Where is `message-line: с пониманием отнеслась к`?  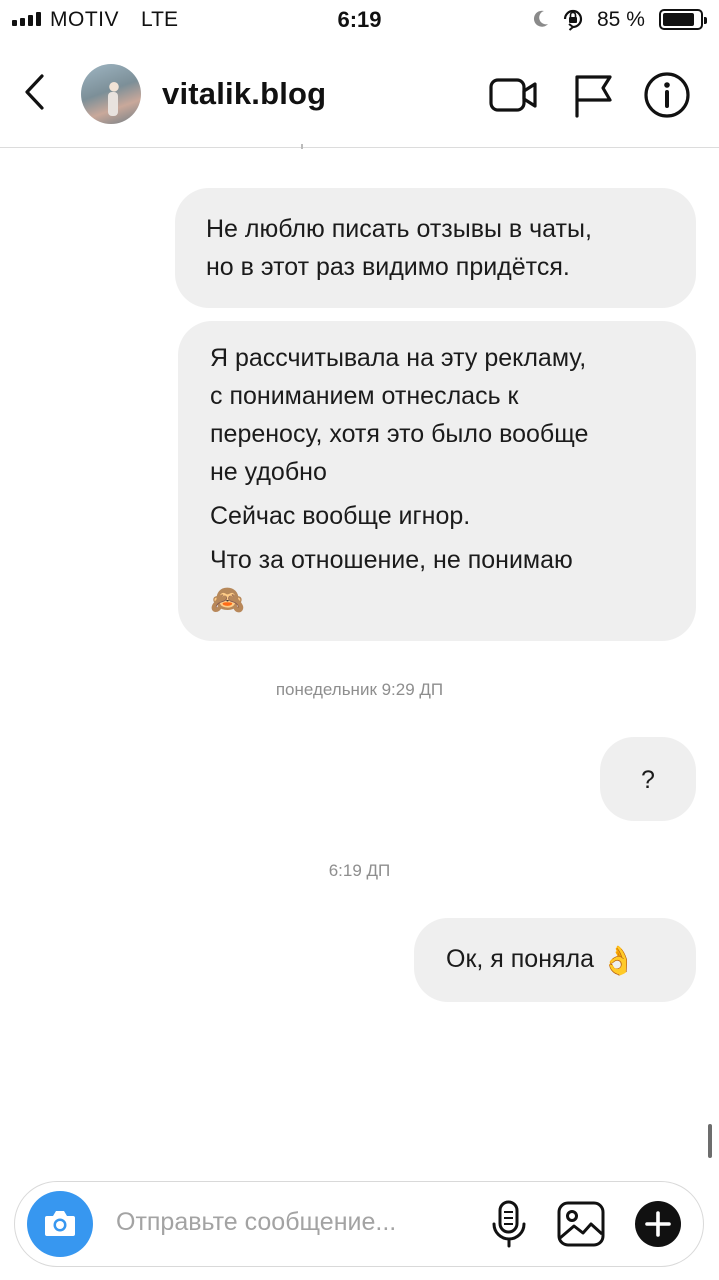 message-line: с пониманием отнеслась к is located at coordinates (364, 396).